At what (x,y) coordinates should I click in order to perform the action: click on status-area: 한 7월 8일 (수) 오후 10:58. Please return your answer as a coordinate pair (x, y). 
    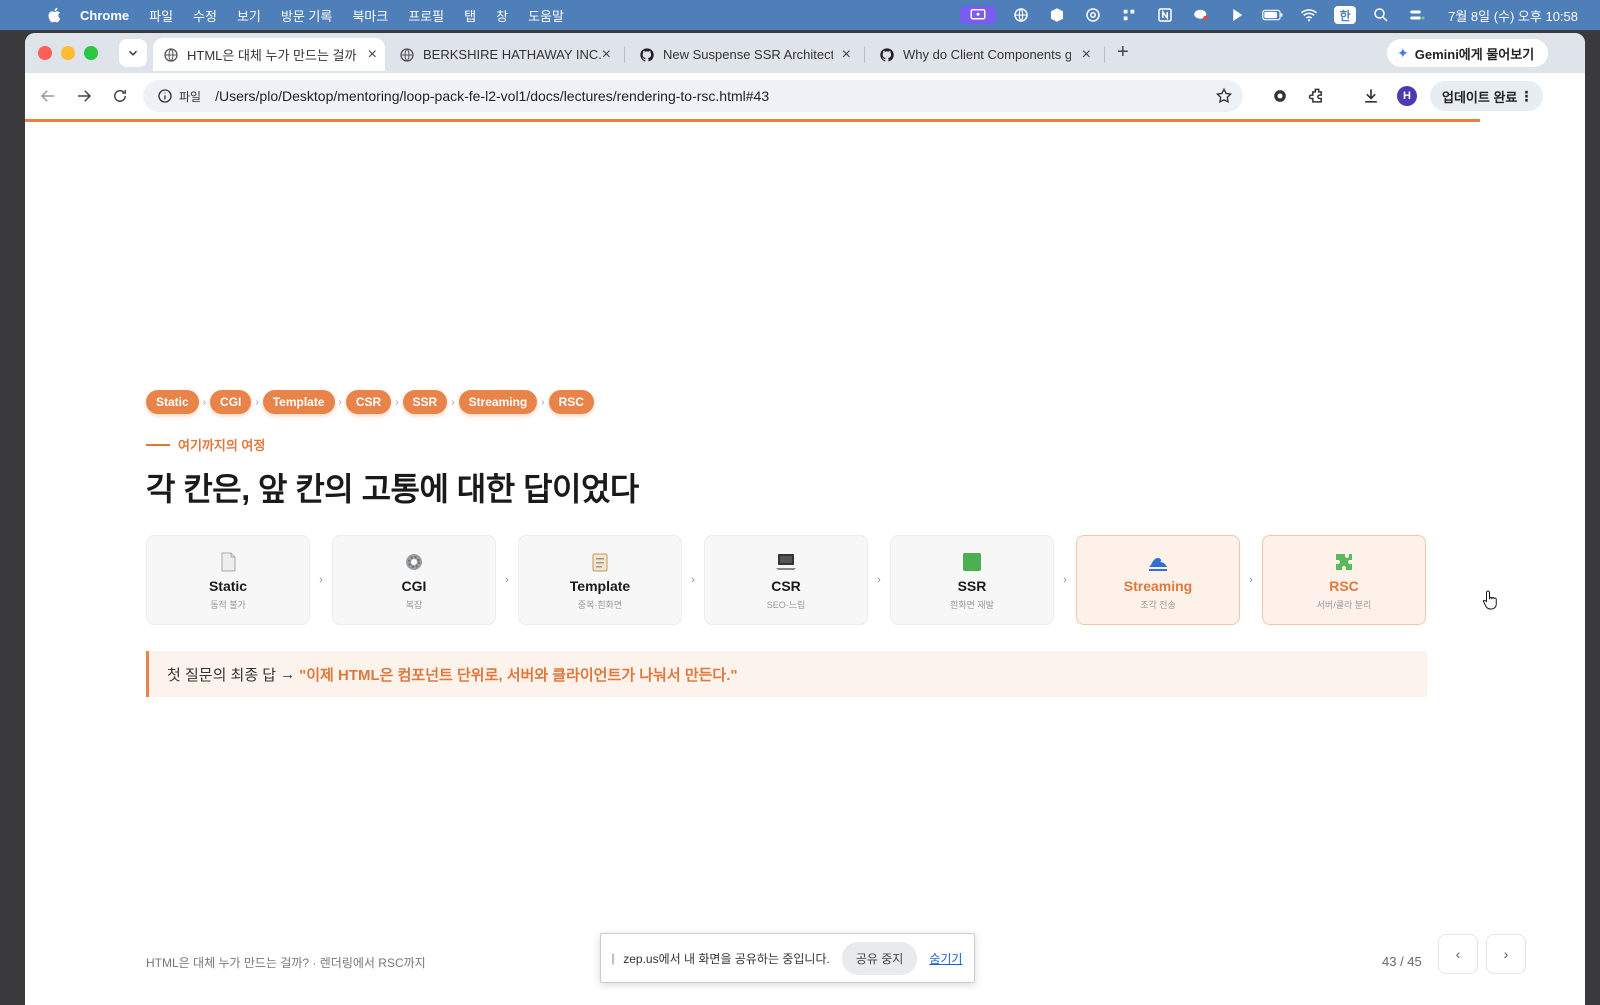
    Looking at the image, I should click on (1269, 15).